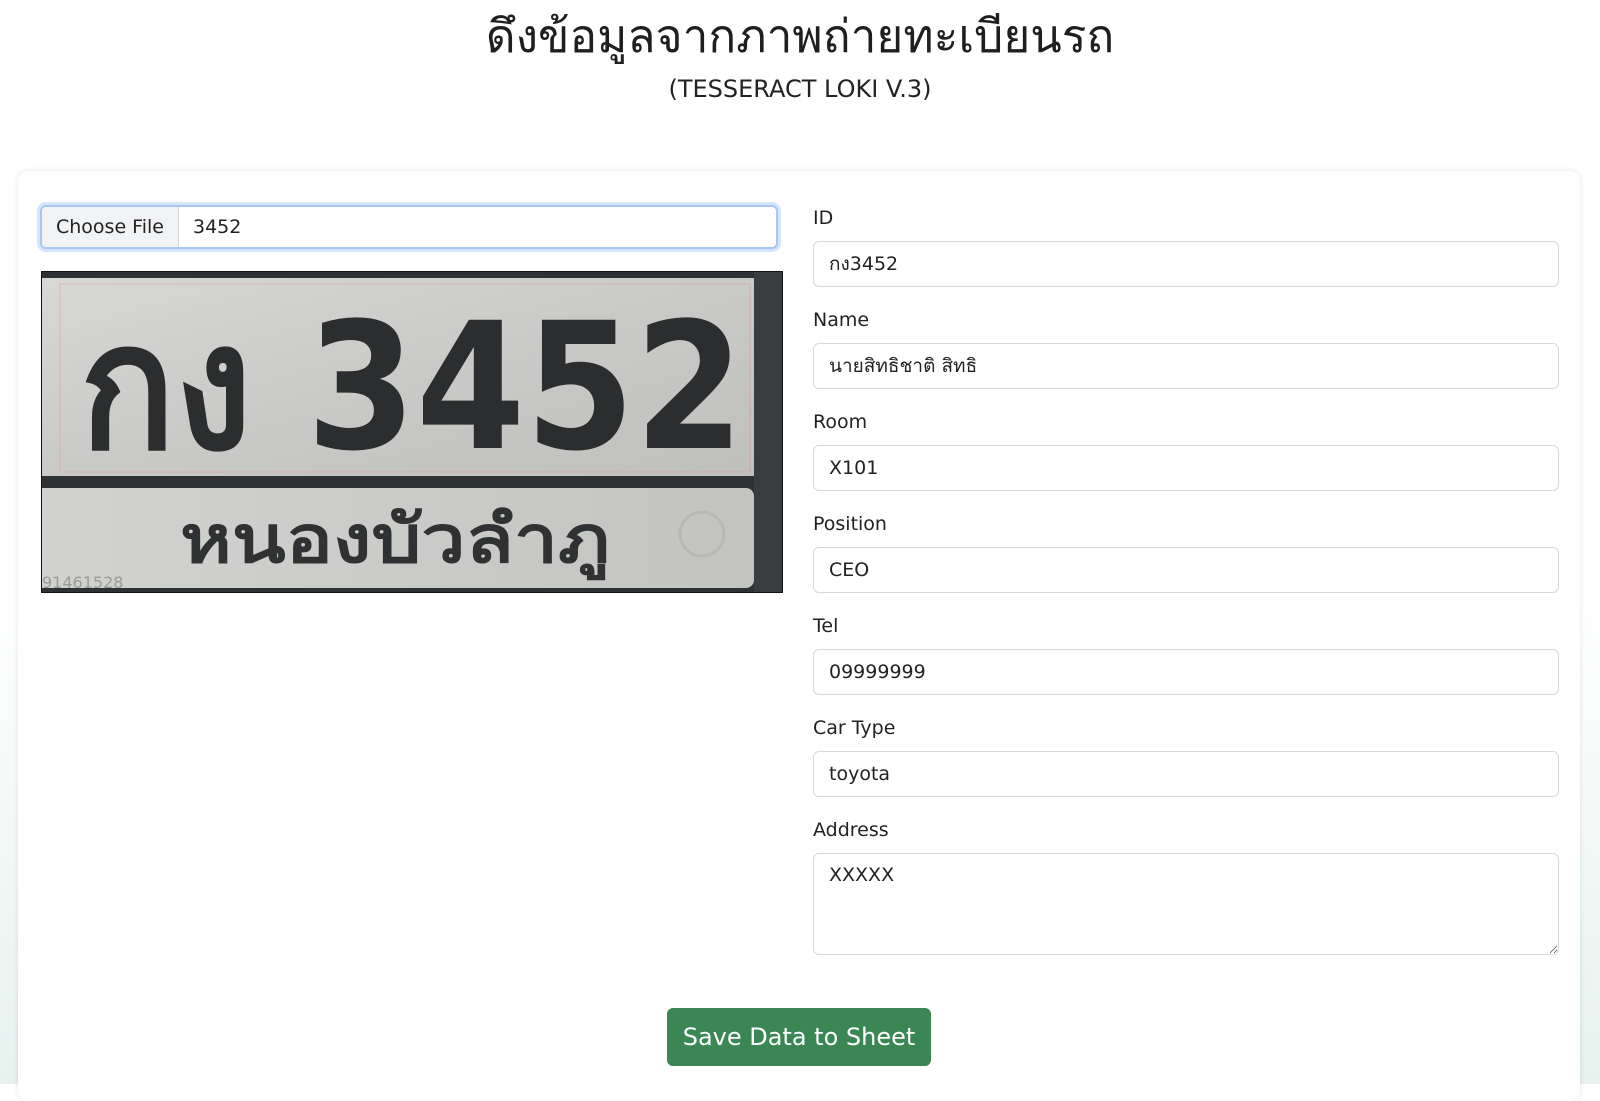 This screenshot has width=1600, height=1101. I want to click on page-subtitle: (TESSERACT LOKI V.3), so click(800, 89).